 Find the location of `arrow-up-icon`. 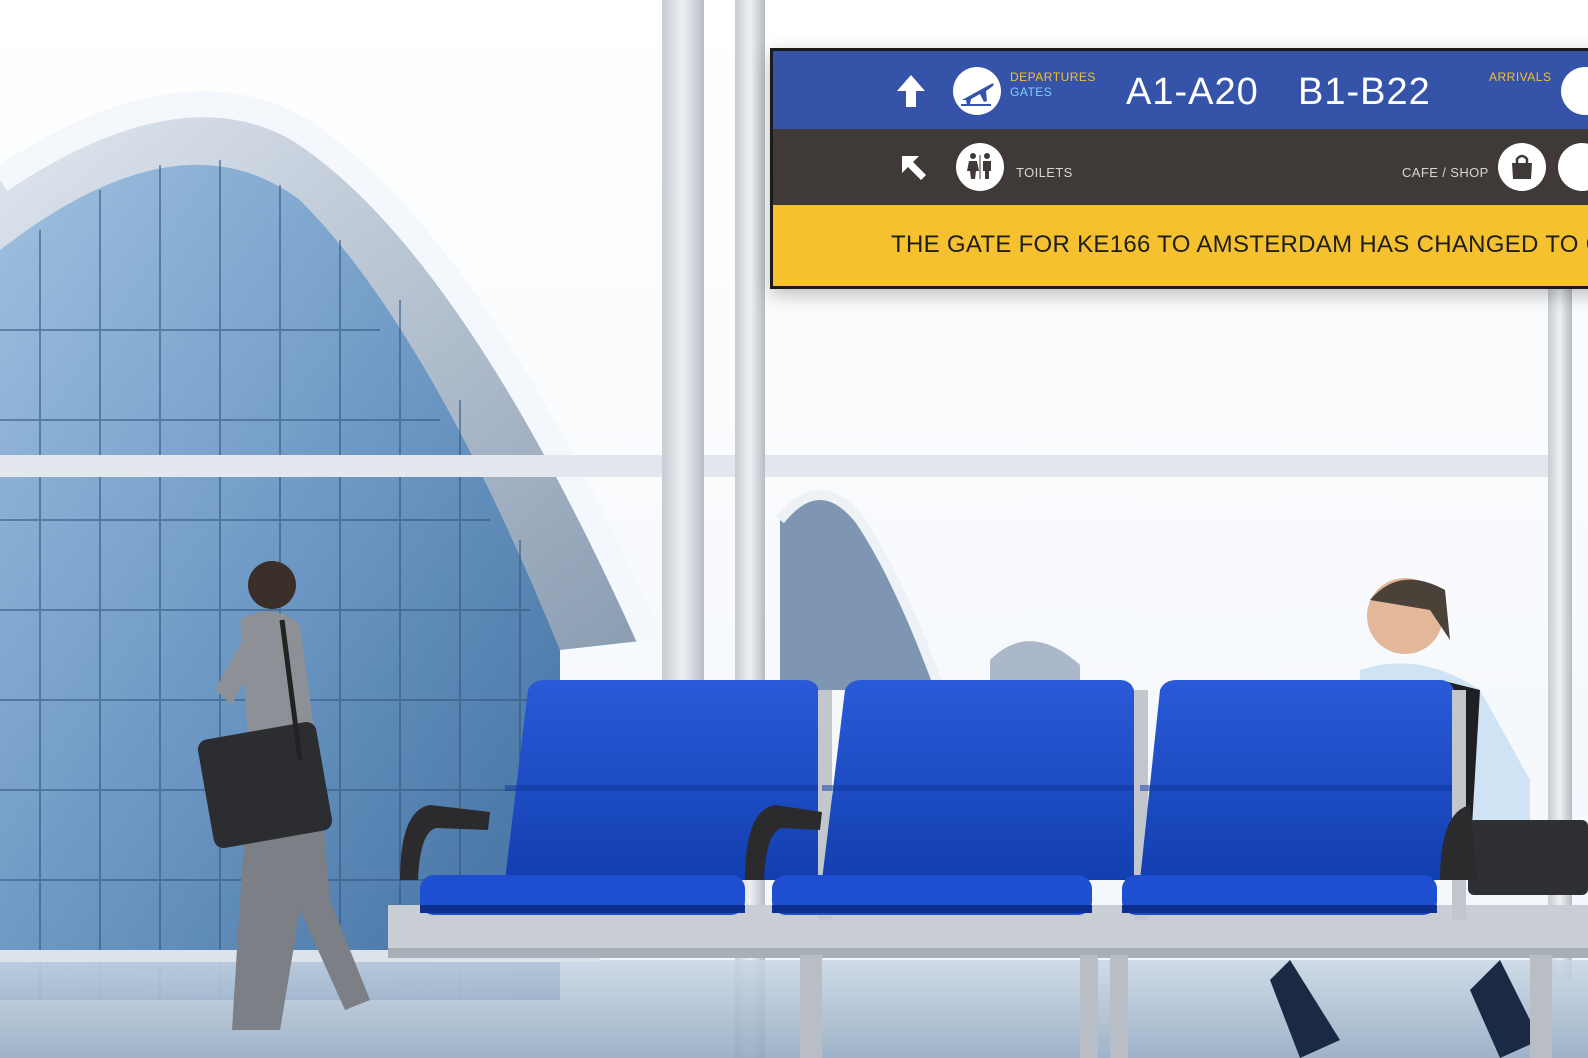

arrow-up-icon is located at coordinates (911, 91).